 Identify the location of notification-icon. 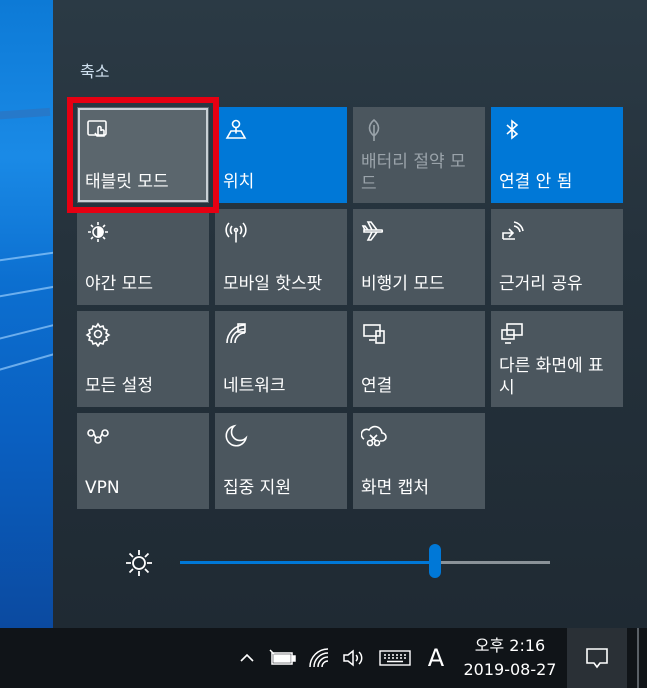
(597, 658).